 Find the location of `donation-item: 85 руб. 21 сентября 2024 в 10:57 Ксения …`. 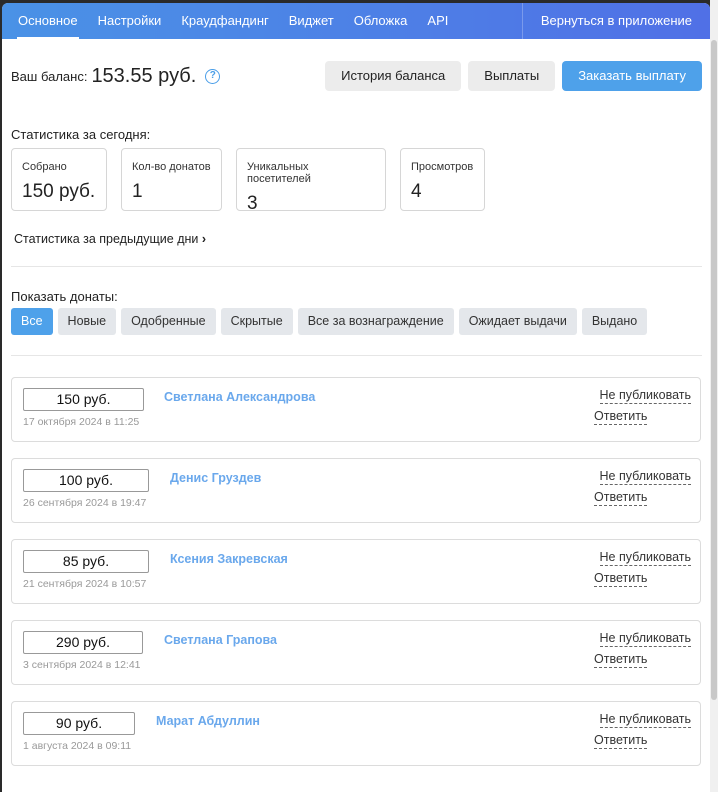

donation-item: 85 руб. 21 сентября 2024 в 10:57 Ксения … is located at coordinates (356, 571).